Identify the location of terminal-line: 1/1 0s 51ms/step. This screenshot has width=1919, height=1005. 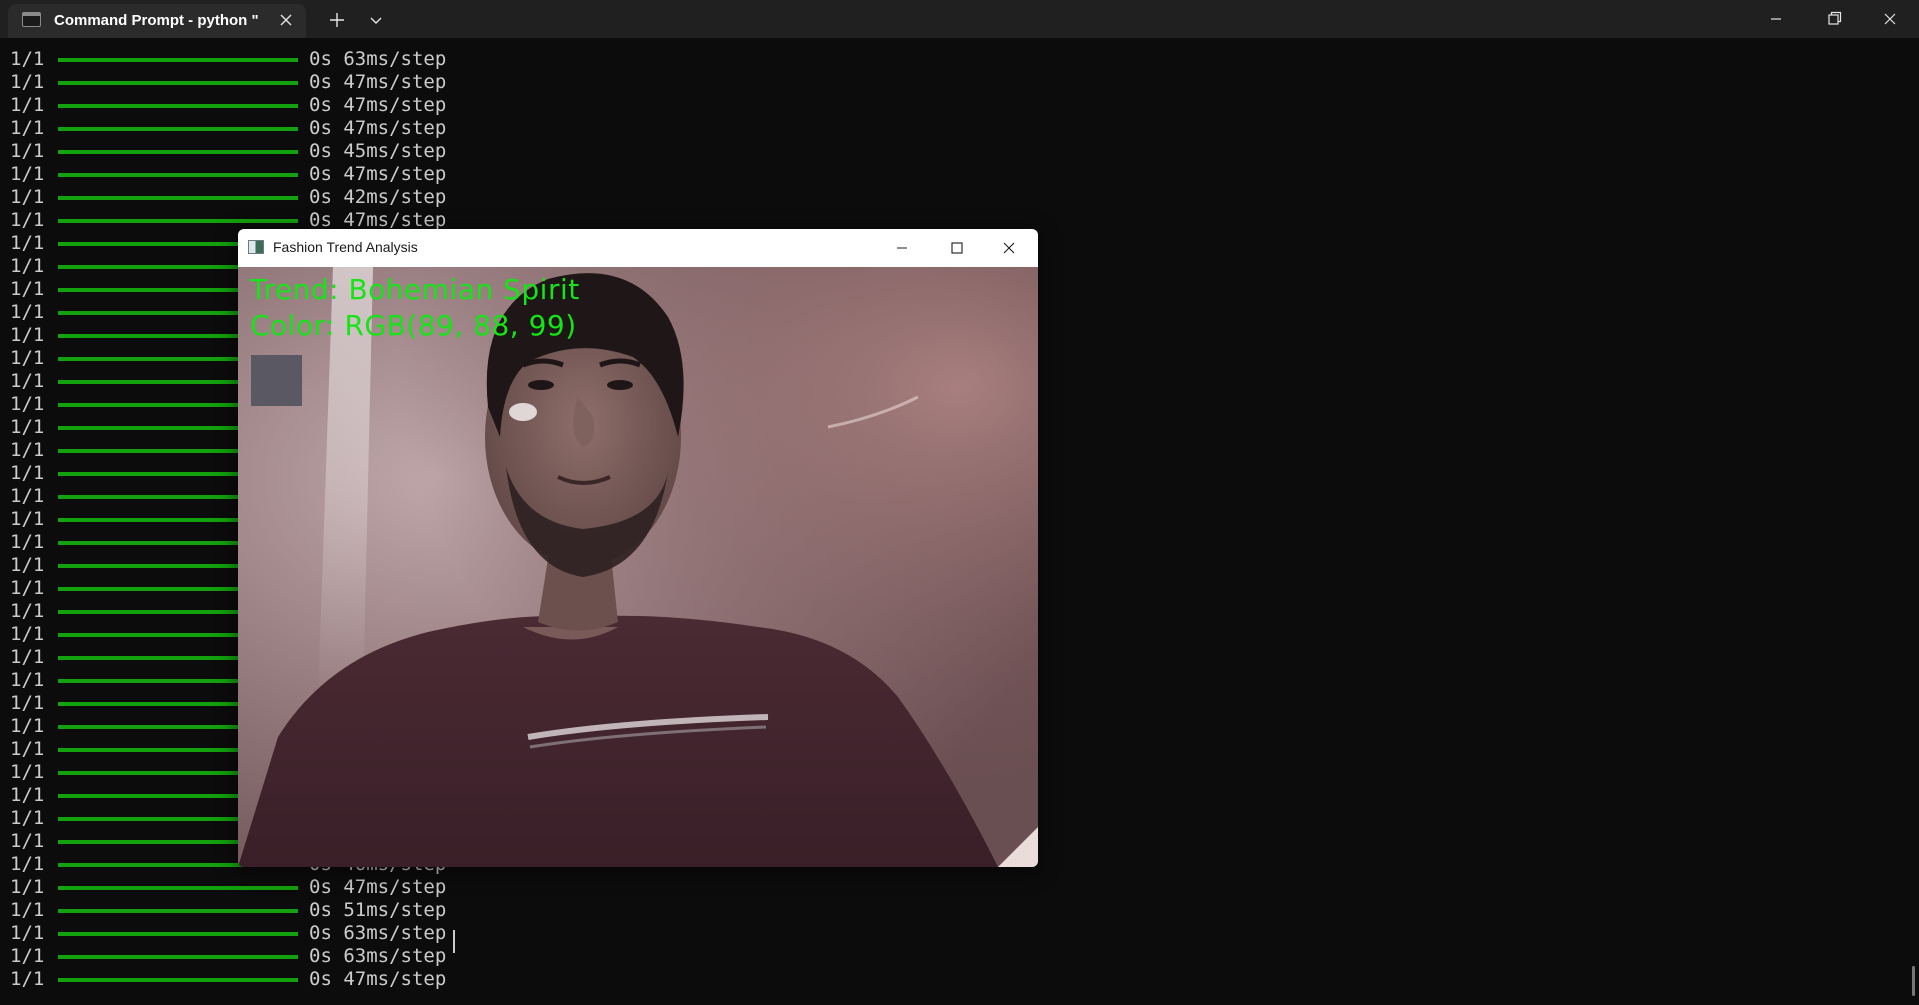
(300, 910).